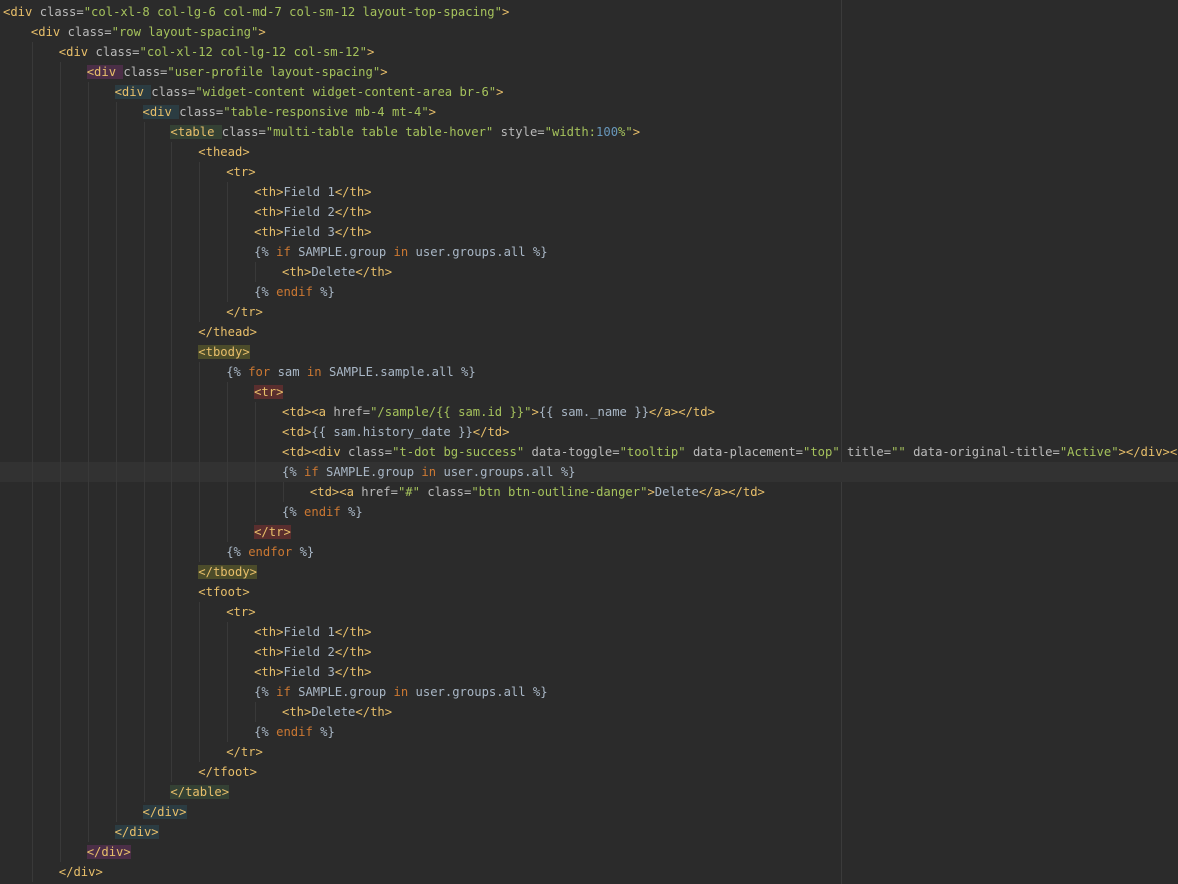 The width and height of the screenshot is (1178, 884). What do you see at coordinates (269, 392) in the screenshot?
I see `code-token: <tr>` at bounding box center [269, 392].